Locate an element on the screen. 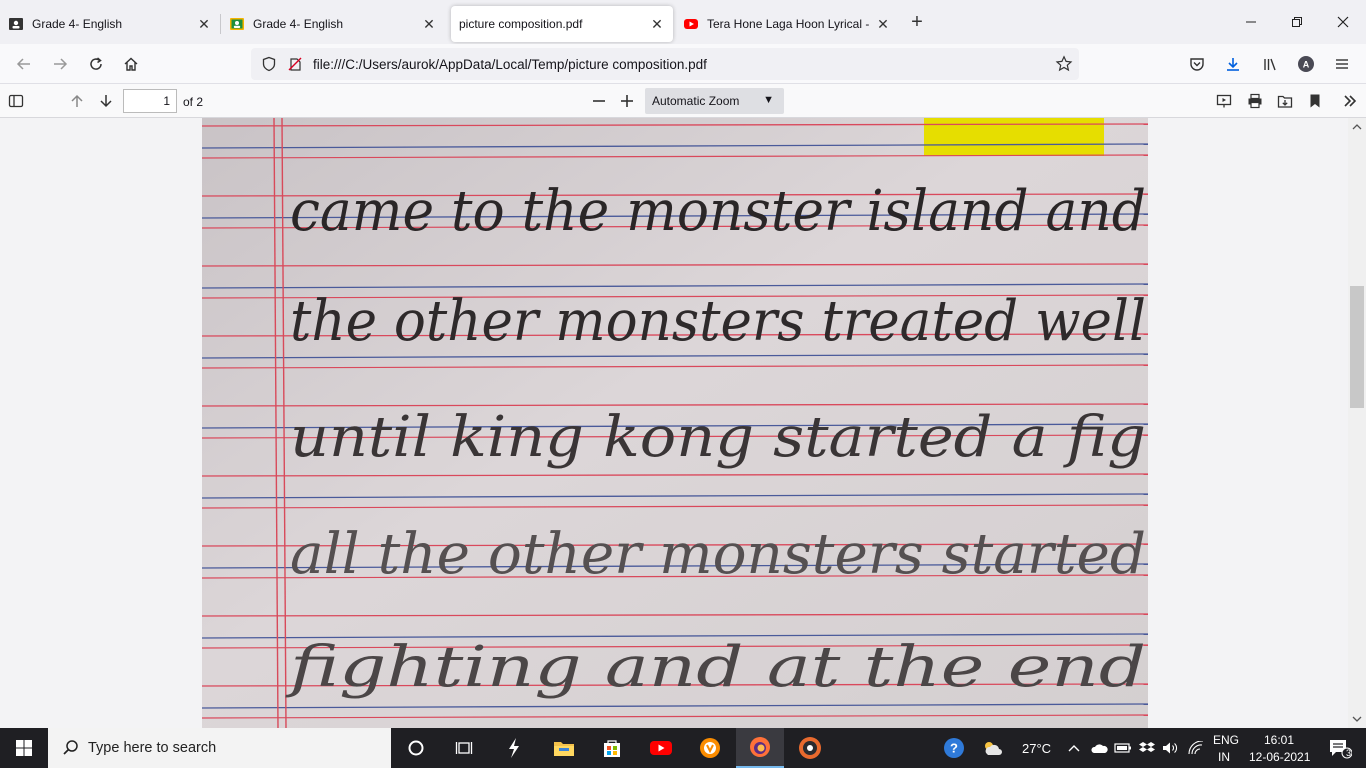 The image size is (1366, 768). clock-time: 16:01 is located at coordinates (1279, 740).